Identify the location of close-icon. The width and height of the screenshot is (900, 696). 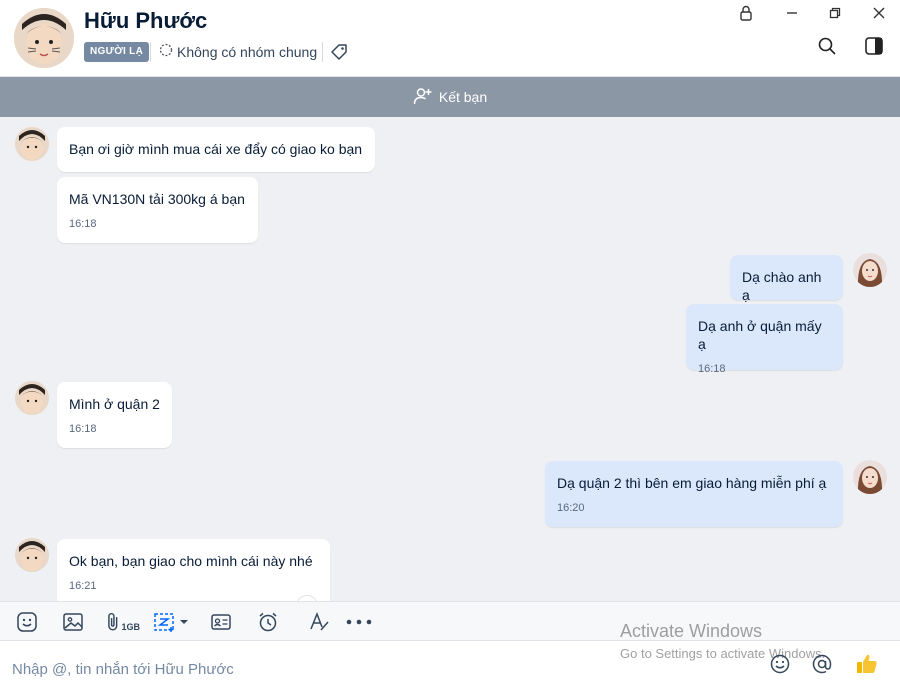
(879, 13).